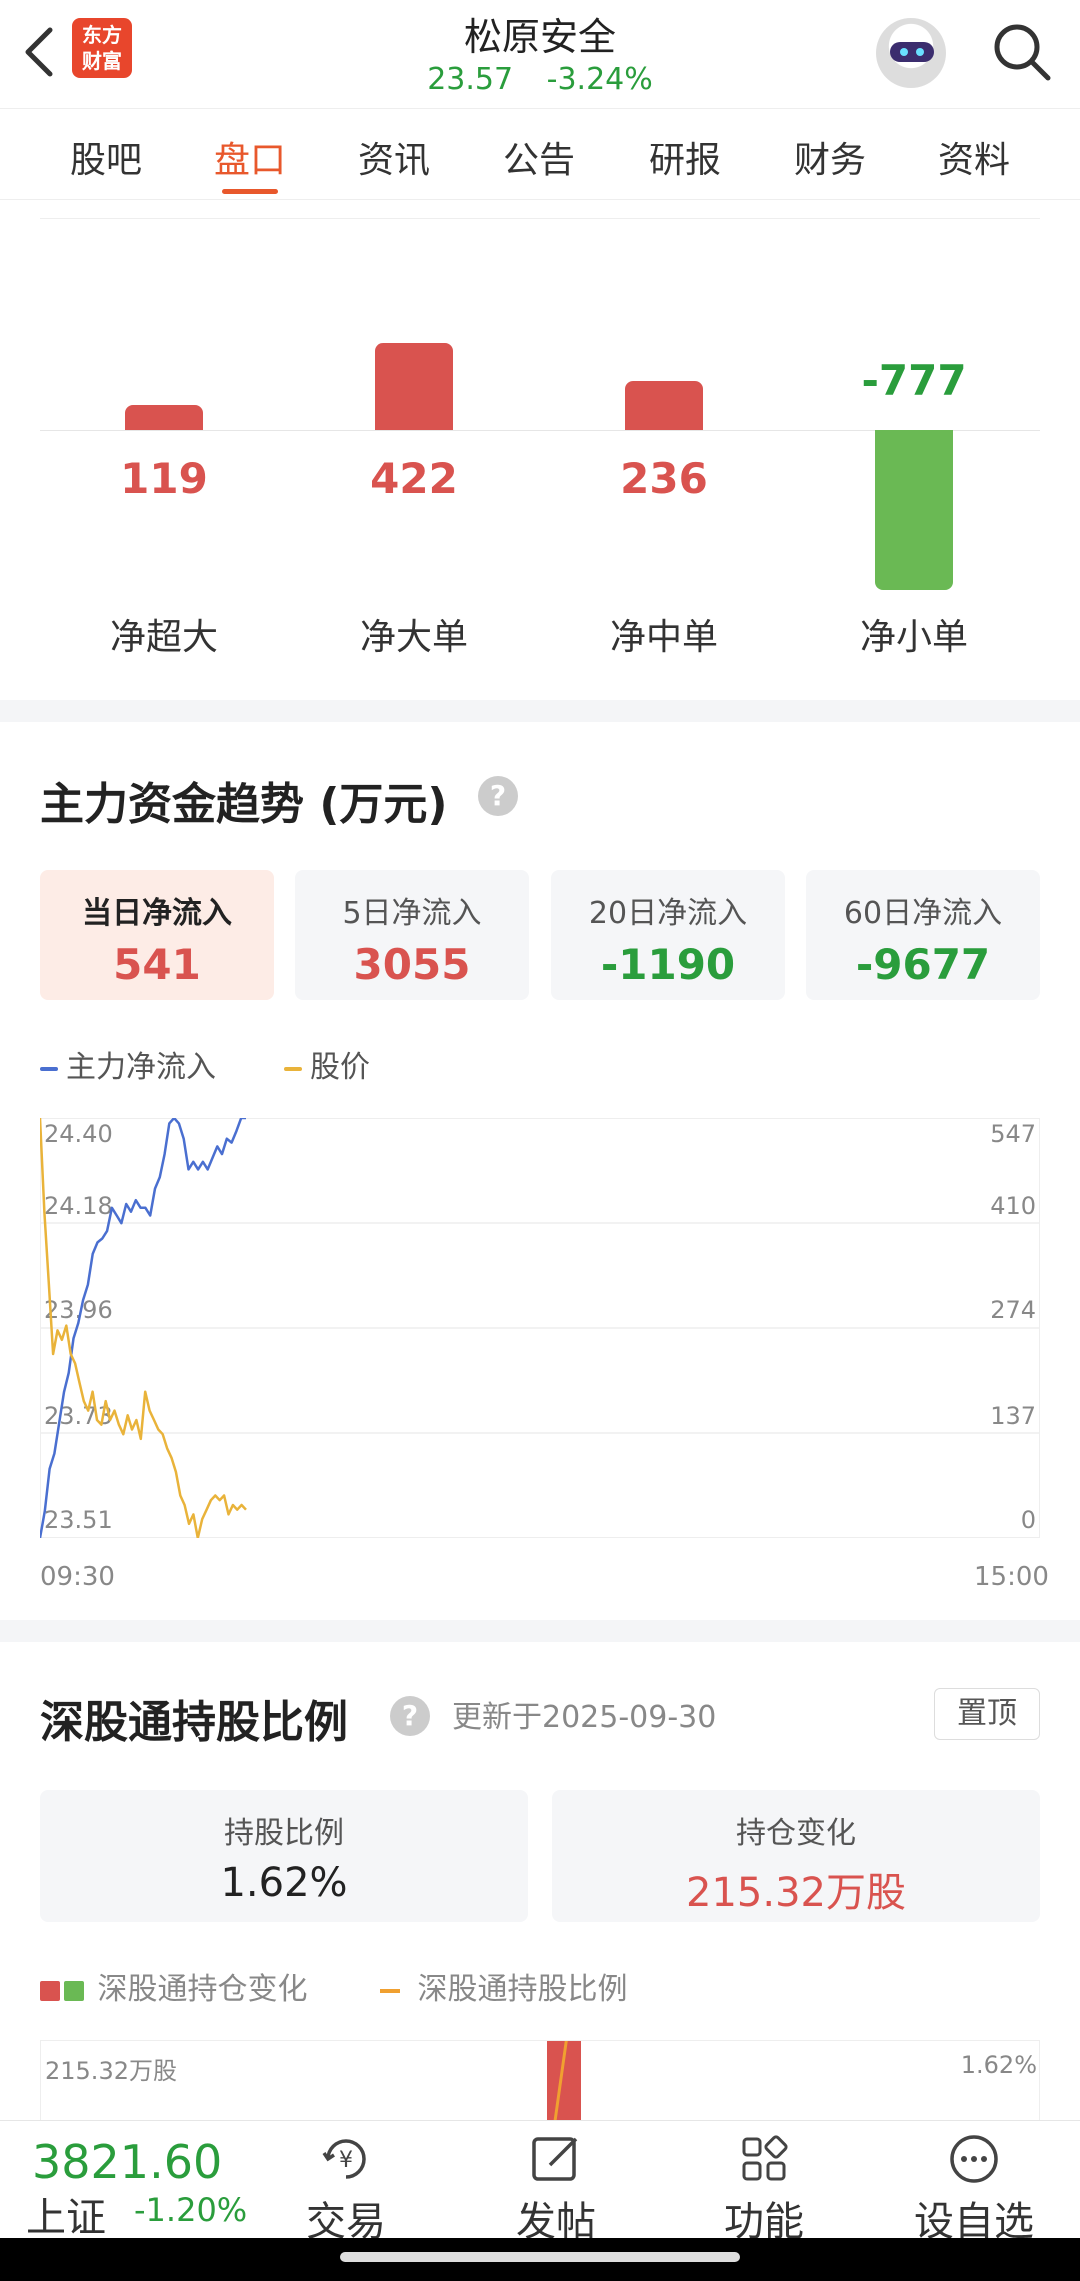 The image size is (1080, 2281). Describe the element at coordinates (1013, 1206) in the screenshot. I see `y-right-tick: 410` at that location.